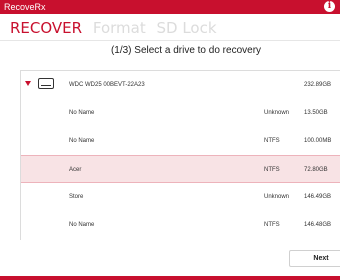  What do you see at coordinates (25, 7) in the screenshot?
I see `app-title: RecoveRx` at bounding box center [25, 7].